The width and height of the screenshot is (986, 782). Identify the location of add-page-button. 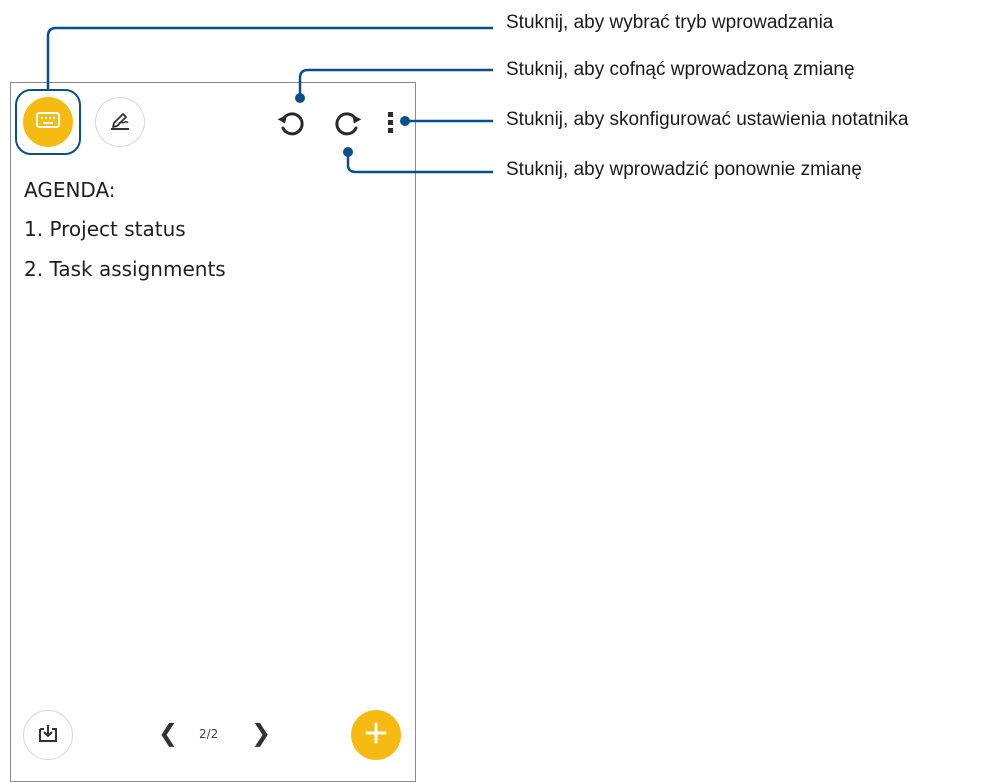
(376, 735).